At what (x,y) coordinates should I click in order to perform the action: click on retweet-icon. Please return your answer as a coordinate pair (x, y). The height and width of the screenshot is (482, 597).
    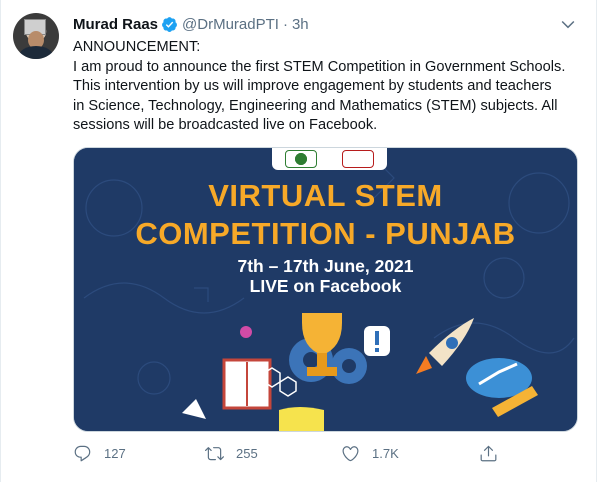
    Looking at the image, I should click on (214, 454).